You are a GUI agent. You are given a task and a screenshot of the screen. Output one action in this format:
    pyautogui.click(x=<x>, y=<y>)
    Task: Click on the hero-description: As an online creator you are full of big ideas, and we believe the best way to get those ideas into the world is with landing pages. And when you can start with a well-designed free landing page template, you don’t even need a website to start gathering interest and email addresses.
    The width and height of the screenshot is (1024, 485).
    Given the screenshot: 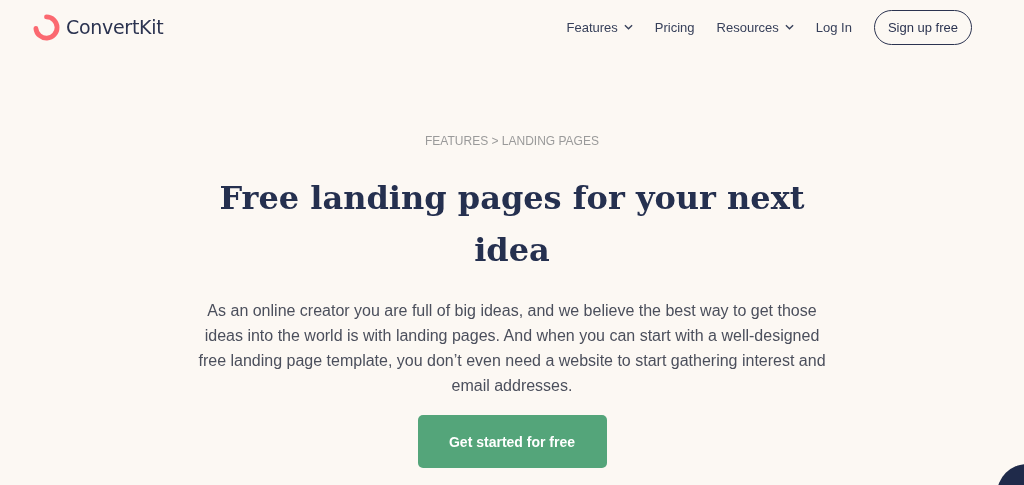 What is the action you would take?
    pyautogui.click(x=512, y=348)
    